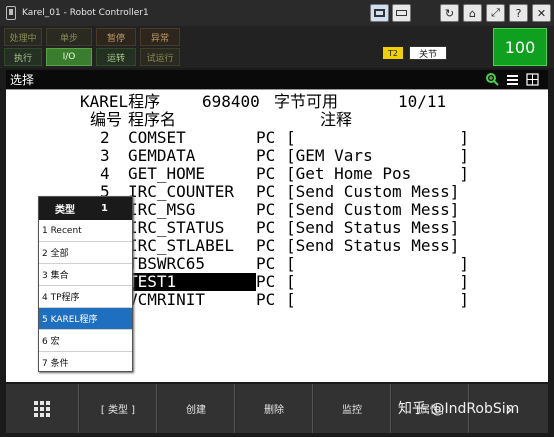 The width and height of the screenshot is (554, 437). Describe the element at coordinates (378, 155) in the screenshot. I see `program-comment: [GEM Vars ]` at that location.